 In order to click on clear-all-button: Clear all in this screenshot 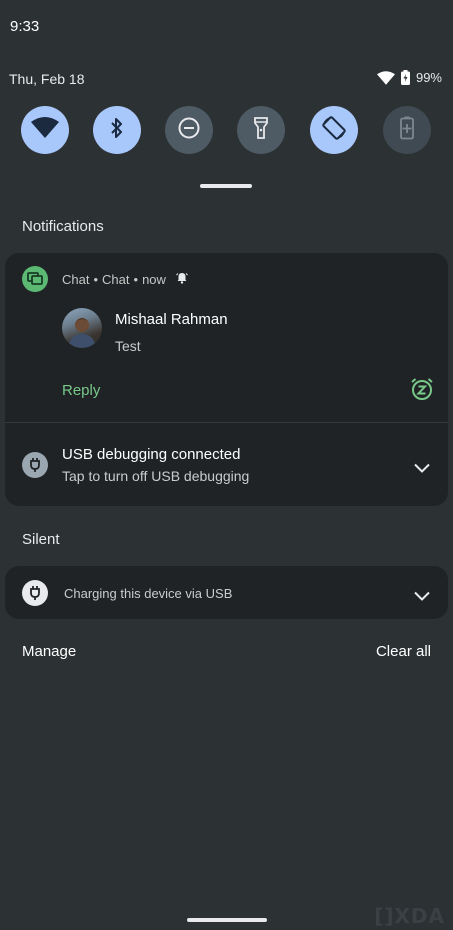, I will do `click(403, 651)`.